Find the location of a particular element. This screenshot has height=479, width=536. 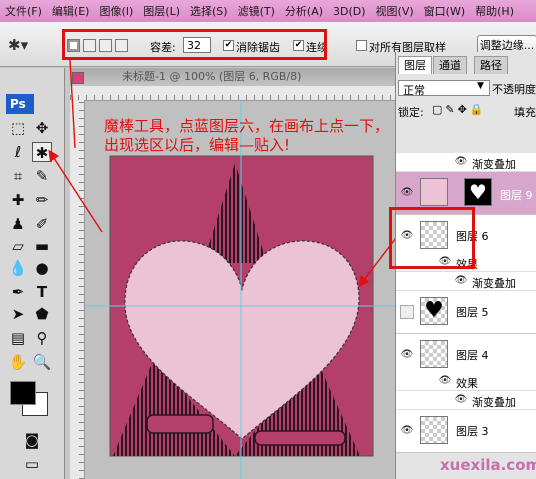

visibility-toggle-empty is located at coordinates (407, 312).